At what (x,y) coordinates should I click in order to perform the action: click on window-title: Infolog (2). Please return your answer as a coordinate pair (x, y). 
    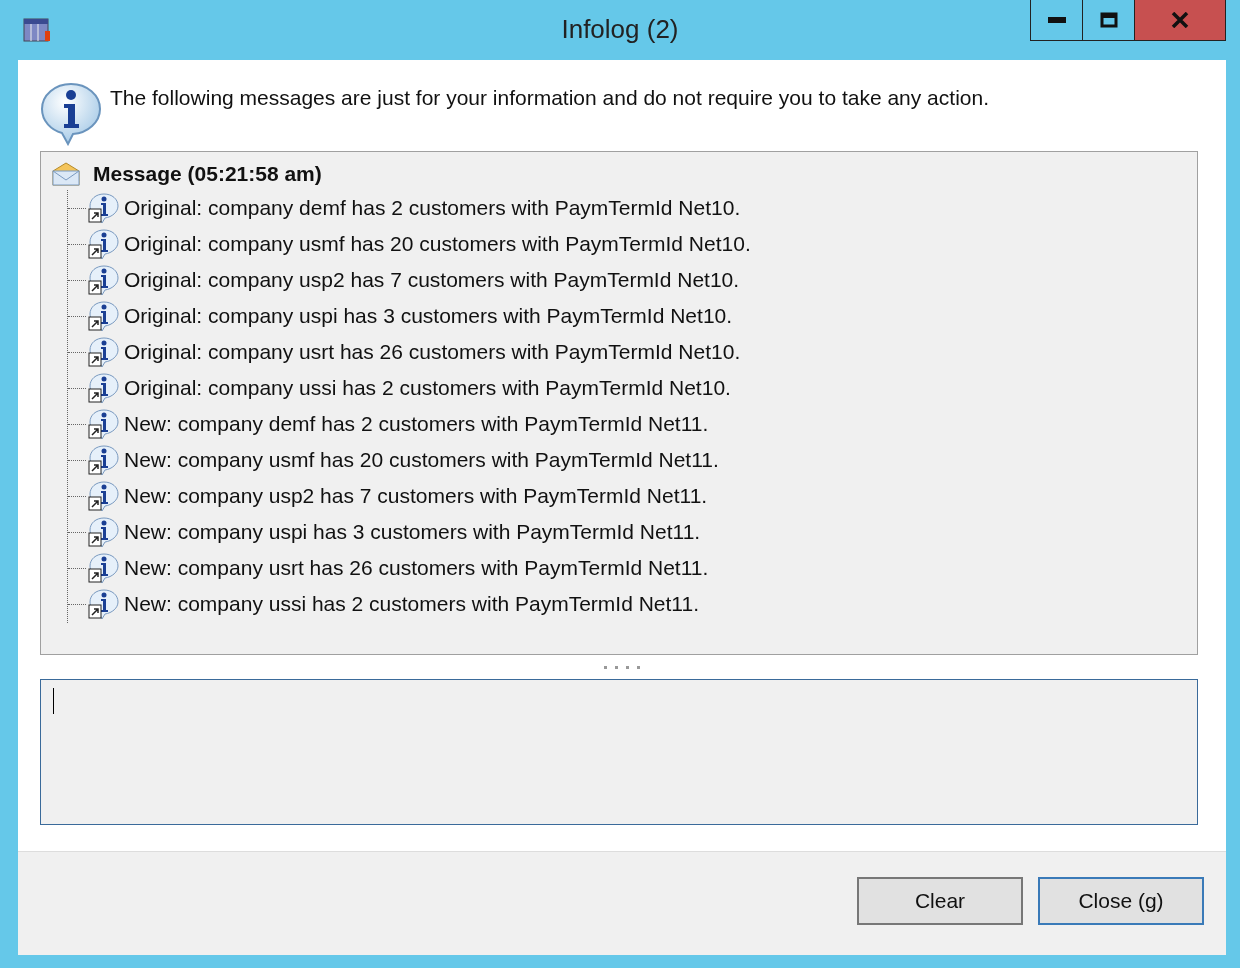
    Looking at the image, I should click on (620, 29).